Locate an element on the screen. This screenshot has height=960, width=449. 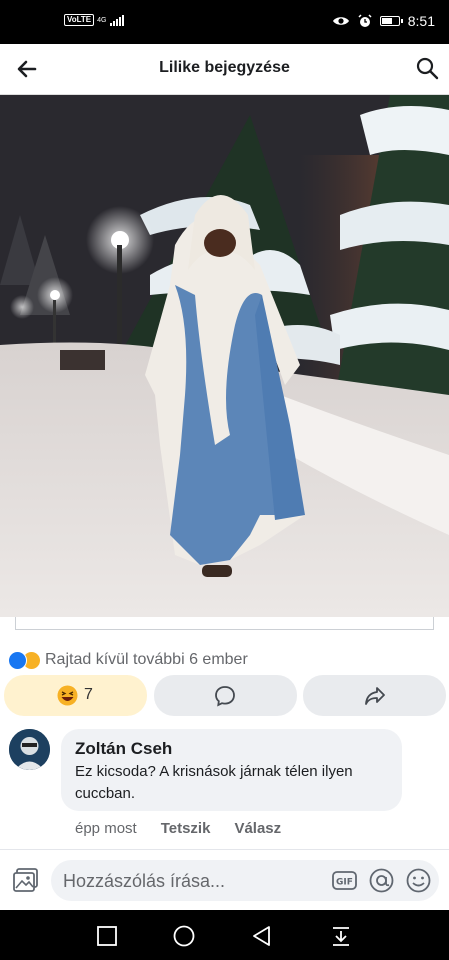
reactions-text: Rajtad kívül további 6 ember is located at coordinates (146, 659).